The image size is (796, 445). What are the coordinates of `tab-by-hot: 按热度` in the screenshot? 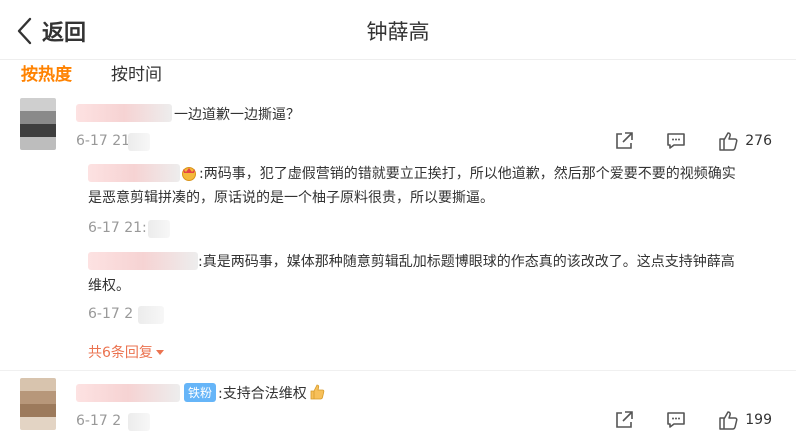 It's located at (46, 72).